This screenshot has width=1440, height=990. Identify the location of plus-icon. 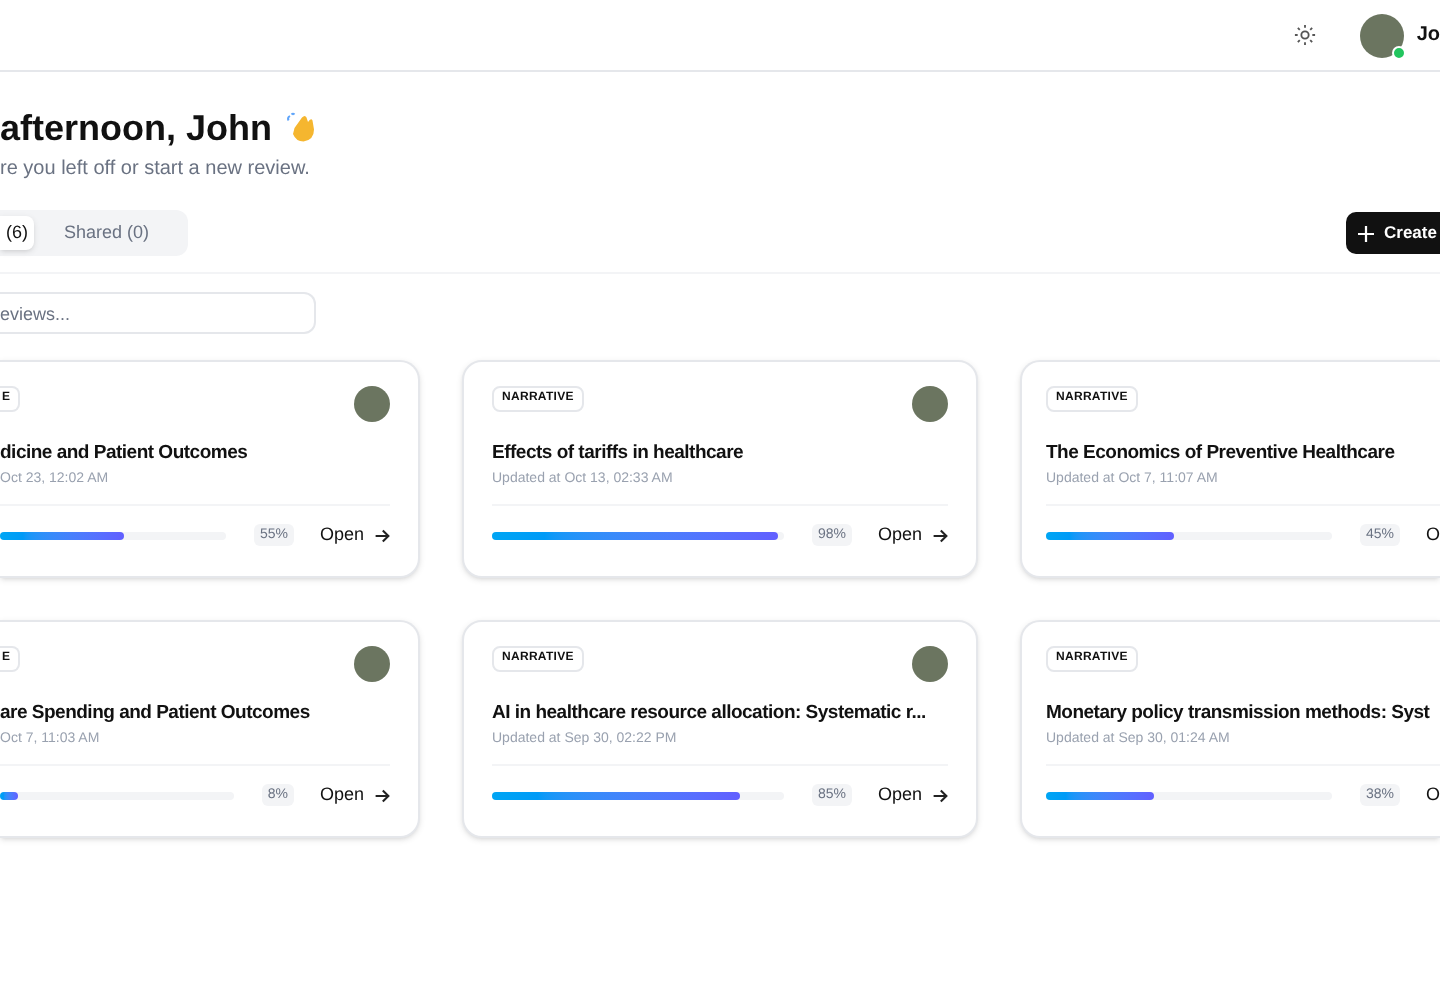
(1366, 233).